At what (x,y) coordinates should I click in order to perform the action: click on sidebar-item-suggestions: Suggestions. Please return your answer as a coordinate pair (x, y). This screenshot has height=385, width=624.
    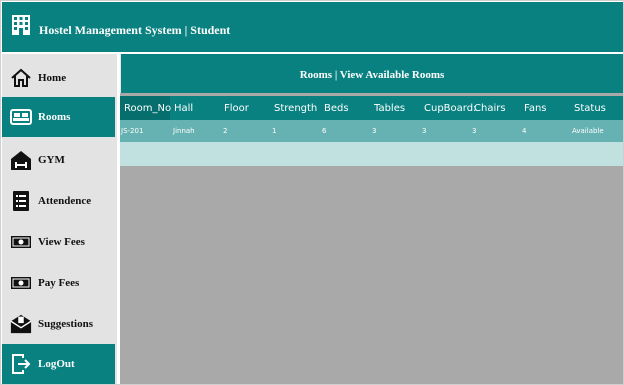
    Looking at the image, I should click on (58, 324).